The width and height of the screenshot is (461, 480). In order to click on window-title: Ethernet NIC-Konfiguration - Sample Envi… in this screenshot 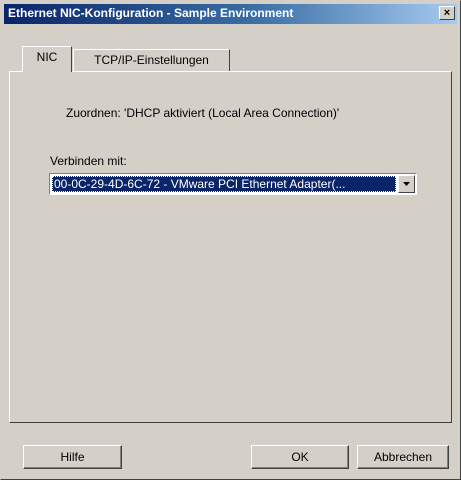, I will do `click(151, 13)`.